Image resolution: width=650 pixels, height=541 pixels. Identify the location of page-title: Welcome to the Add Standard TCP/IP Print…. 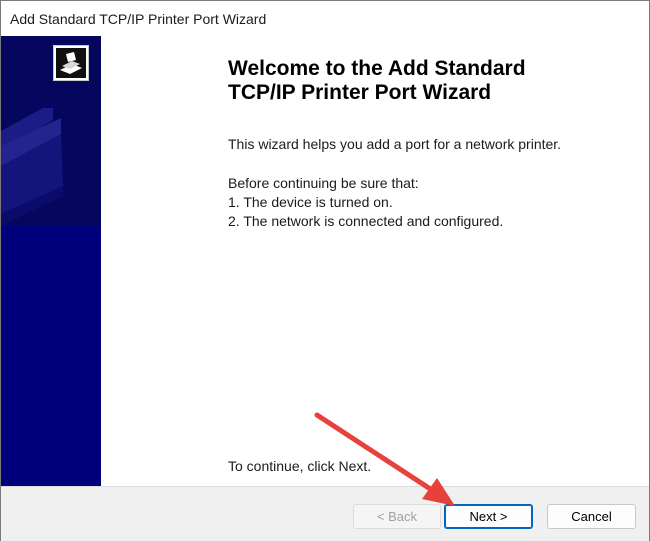
(428, 81).